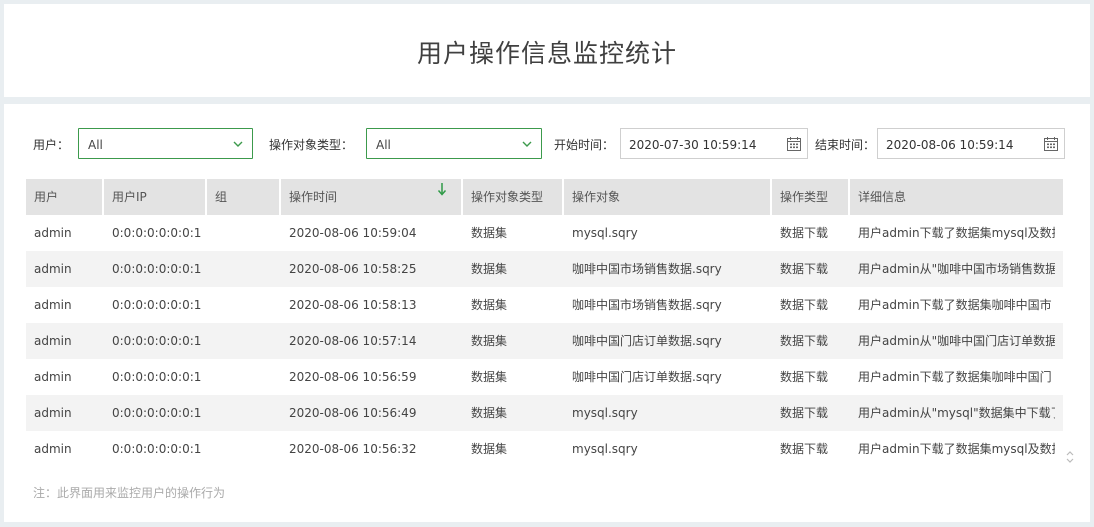  What do you see at coordinates (956, 413) in the screenshot?
I see `cell-details: 用户admin从"mysql"数据集中下载了1` at bounding box center [956, 413].